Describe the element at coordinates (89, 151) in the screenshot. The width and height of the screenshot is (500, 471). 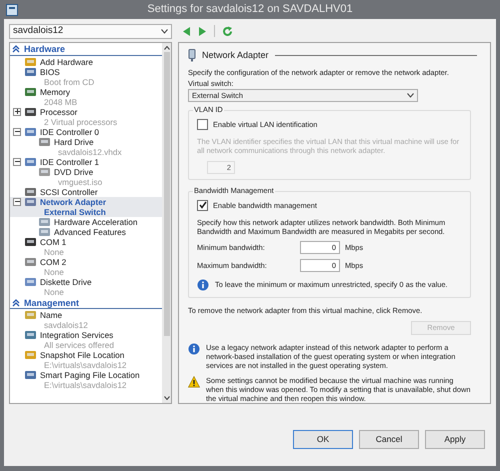
I see `item-detail: savdalois12.vhdx` at that location.